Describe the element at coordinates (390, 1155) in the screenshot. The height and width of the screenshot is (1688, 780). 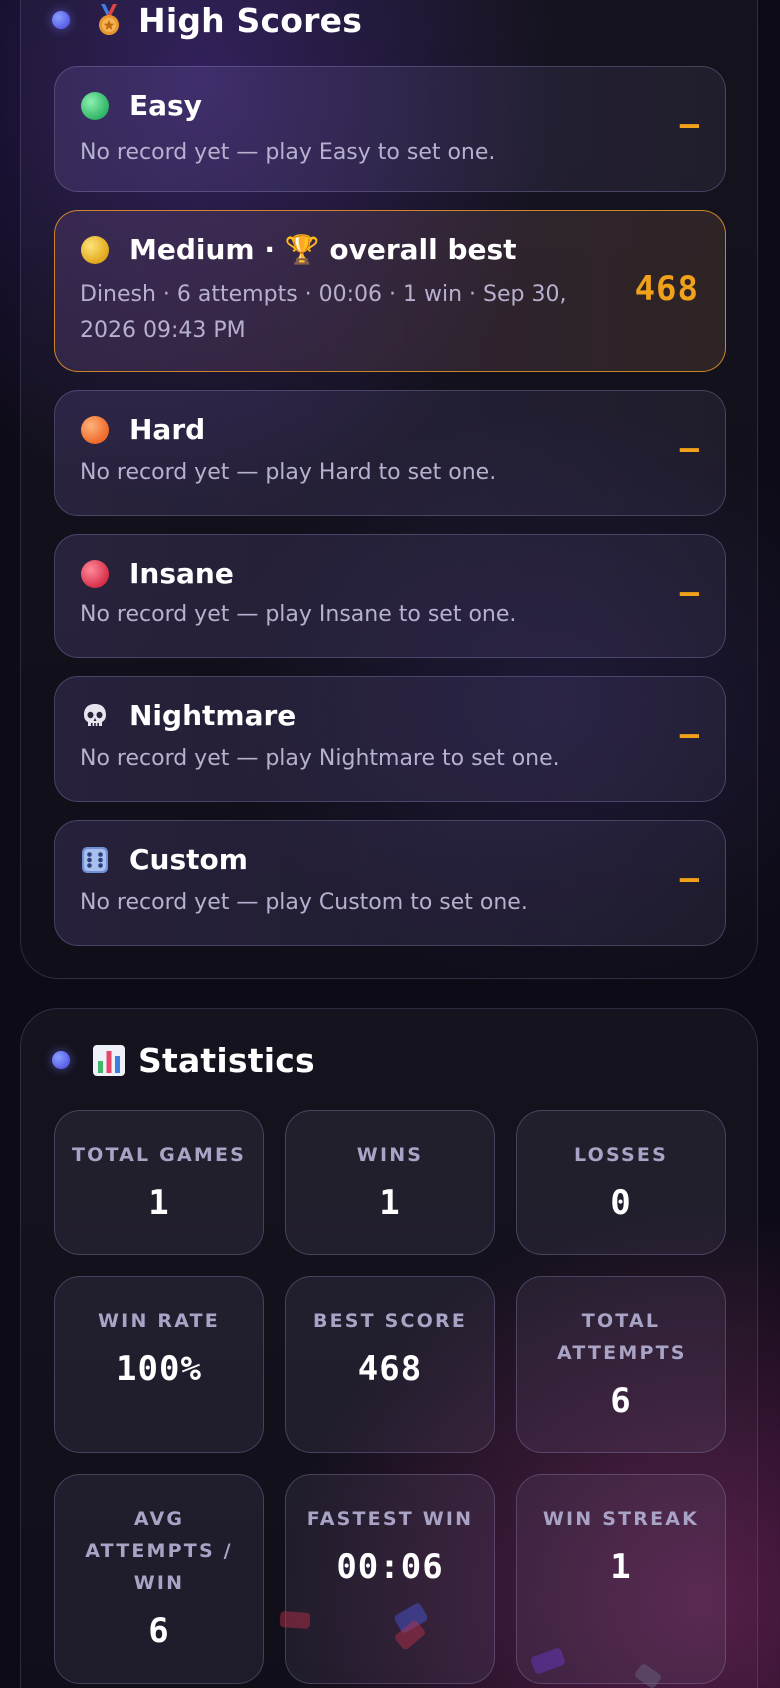
I see `stat-label: WINS` at that location.